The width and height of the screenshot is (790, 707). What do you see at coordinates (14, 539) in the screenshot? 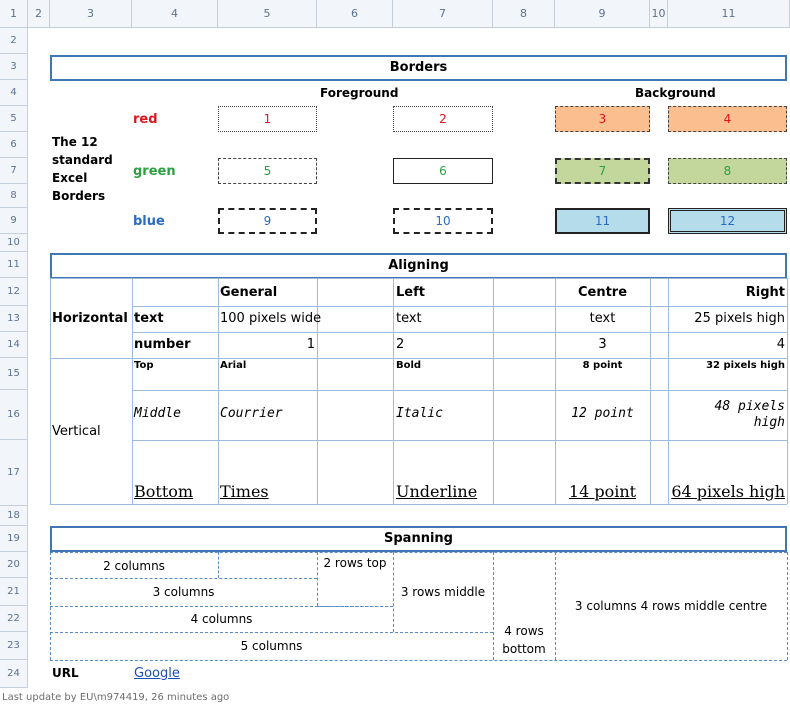
I see `row-header-19: 19` at bounding box center [14, 539].